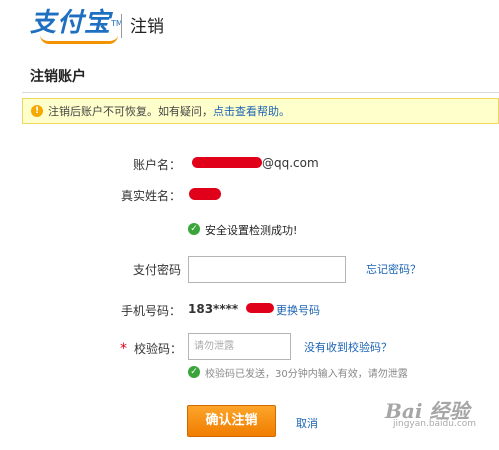 The width and height of the screenshot is (499, 450). I want to click on page-title: 注销账户, so click(58, 77).